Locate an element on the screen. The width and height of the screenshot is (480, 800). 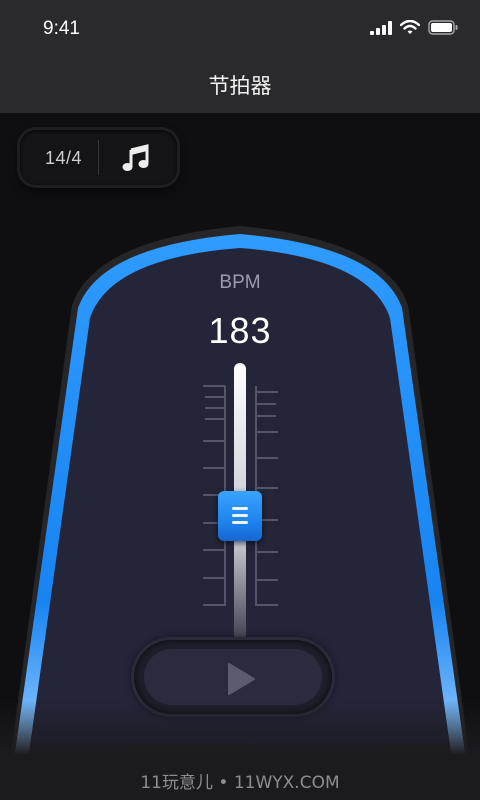
bpm-label: BPM is located at coordinates (240, 282).